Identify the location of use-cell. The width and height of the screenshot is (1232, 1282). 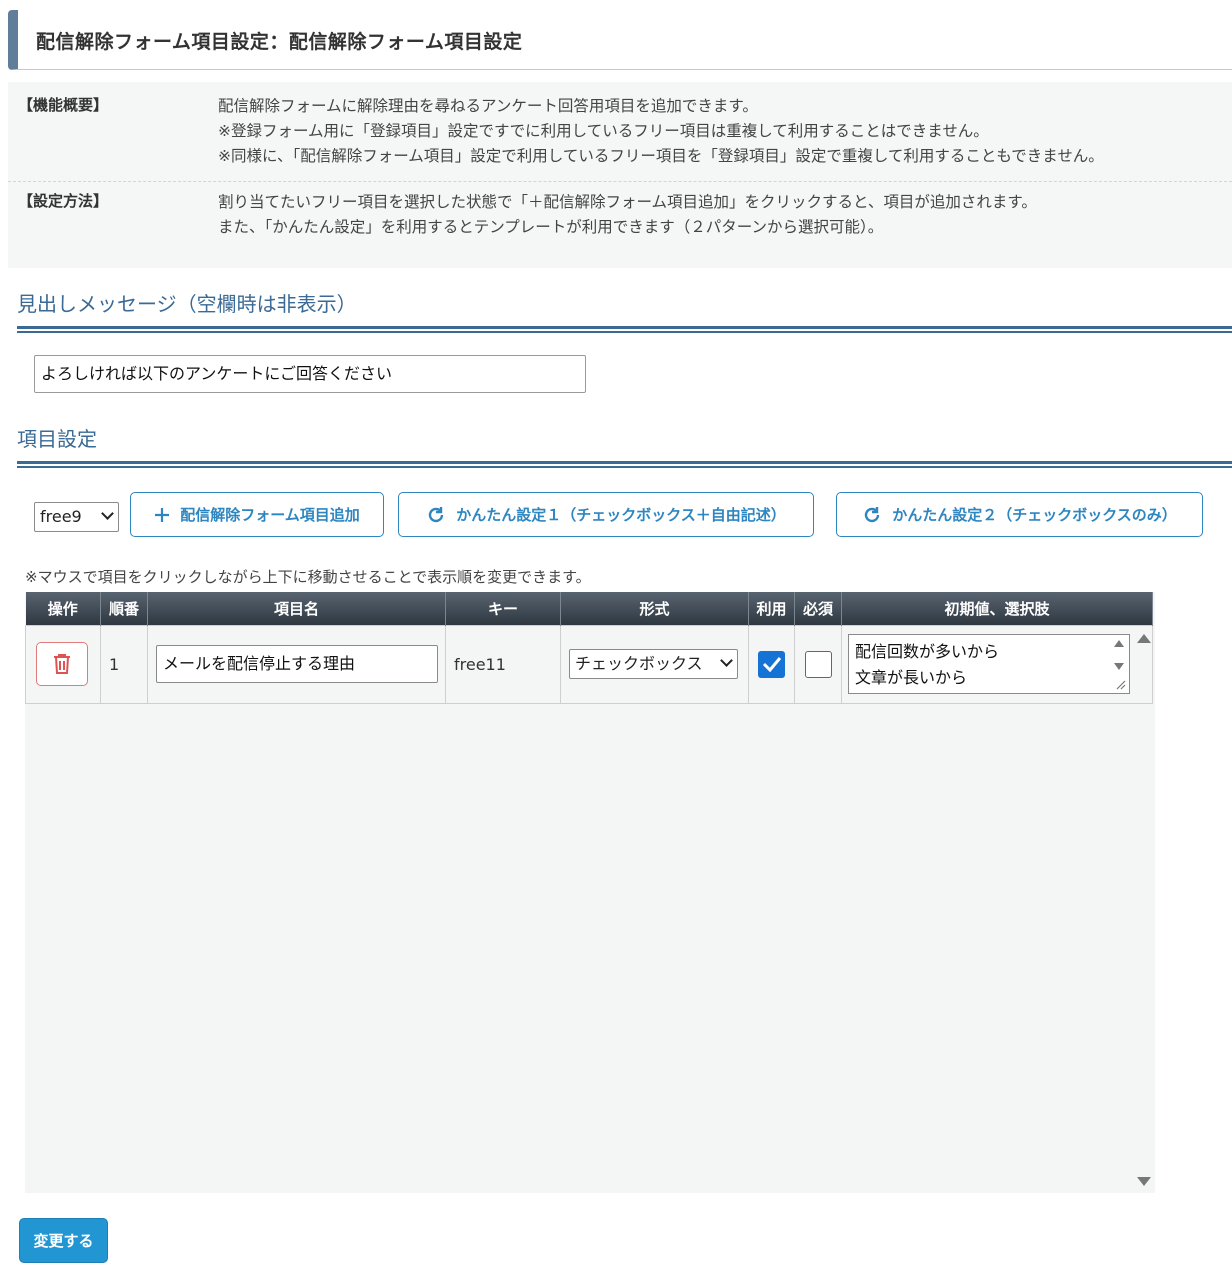
(771, 664).